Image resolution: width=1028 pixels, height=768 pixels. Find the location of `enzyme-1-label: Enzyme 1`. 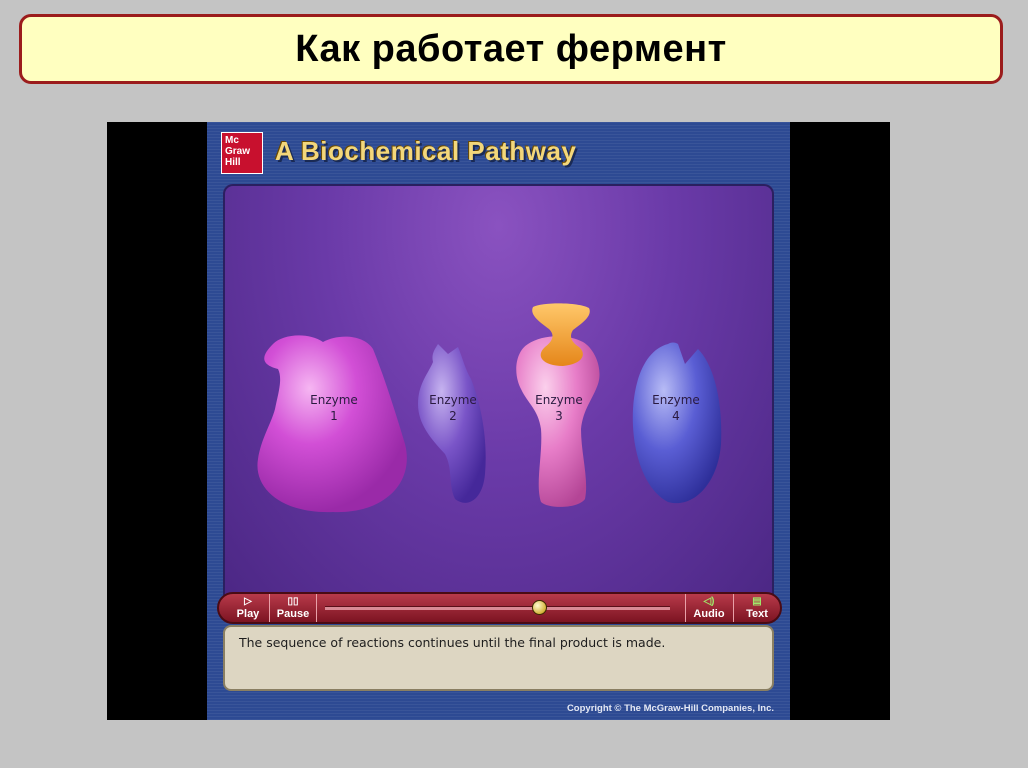

enzyme-1-label: Enzyme 1 is located at coordinates (334, 408).